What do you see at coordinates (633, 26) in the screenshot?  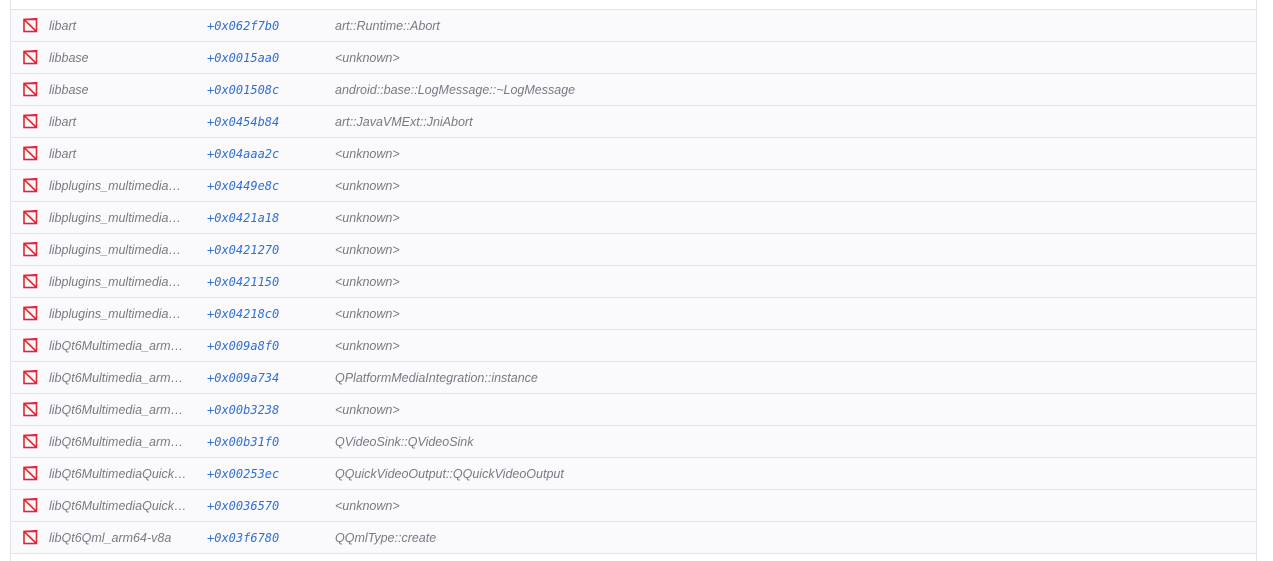 I see `stack-frame-row: libart +0x062f7b0 art::Runtime::Abort` at bounding box center [633, 26].